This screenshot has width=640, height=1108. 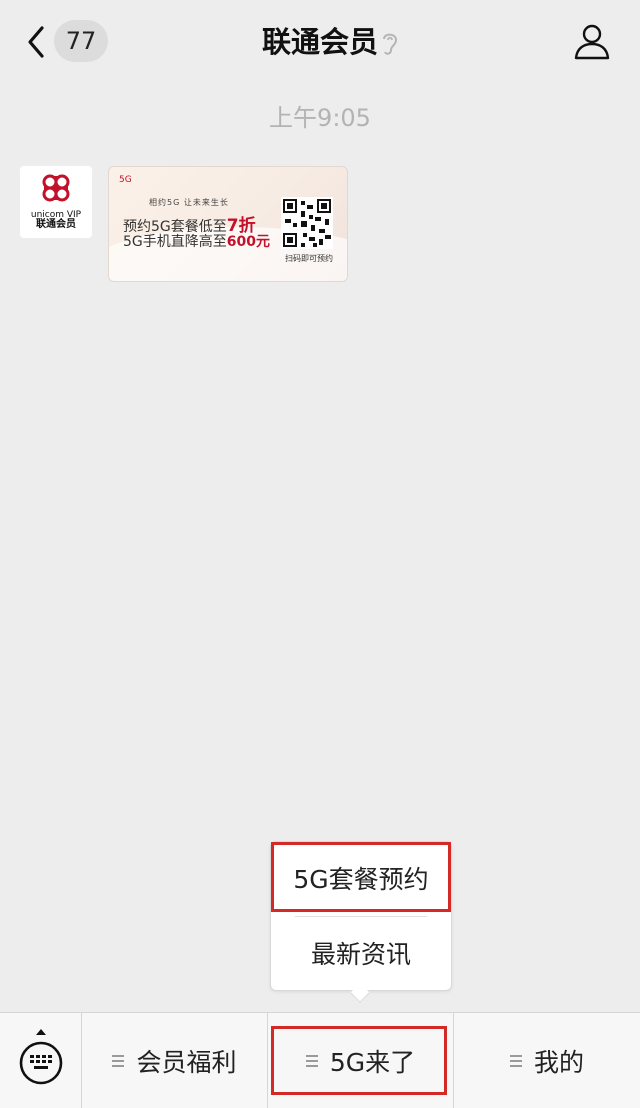 I want to click on keyboard-icon, so click(x=41, y=1057).